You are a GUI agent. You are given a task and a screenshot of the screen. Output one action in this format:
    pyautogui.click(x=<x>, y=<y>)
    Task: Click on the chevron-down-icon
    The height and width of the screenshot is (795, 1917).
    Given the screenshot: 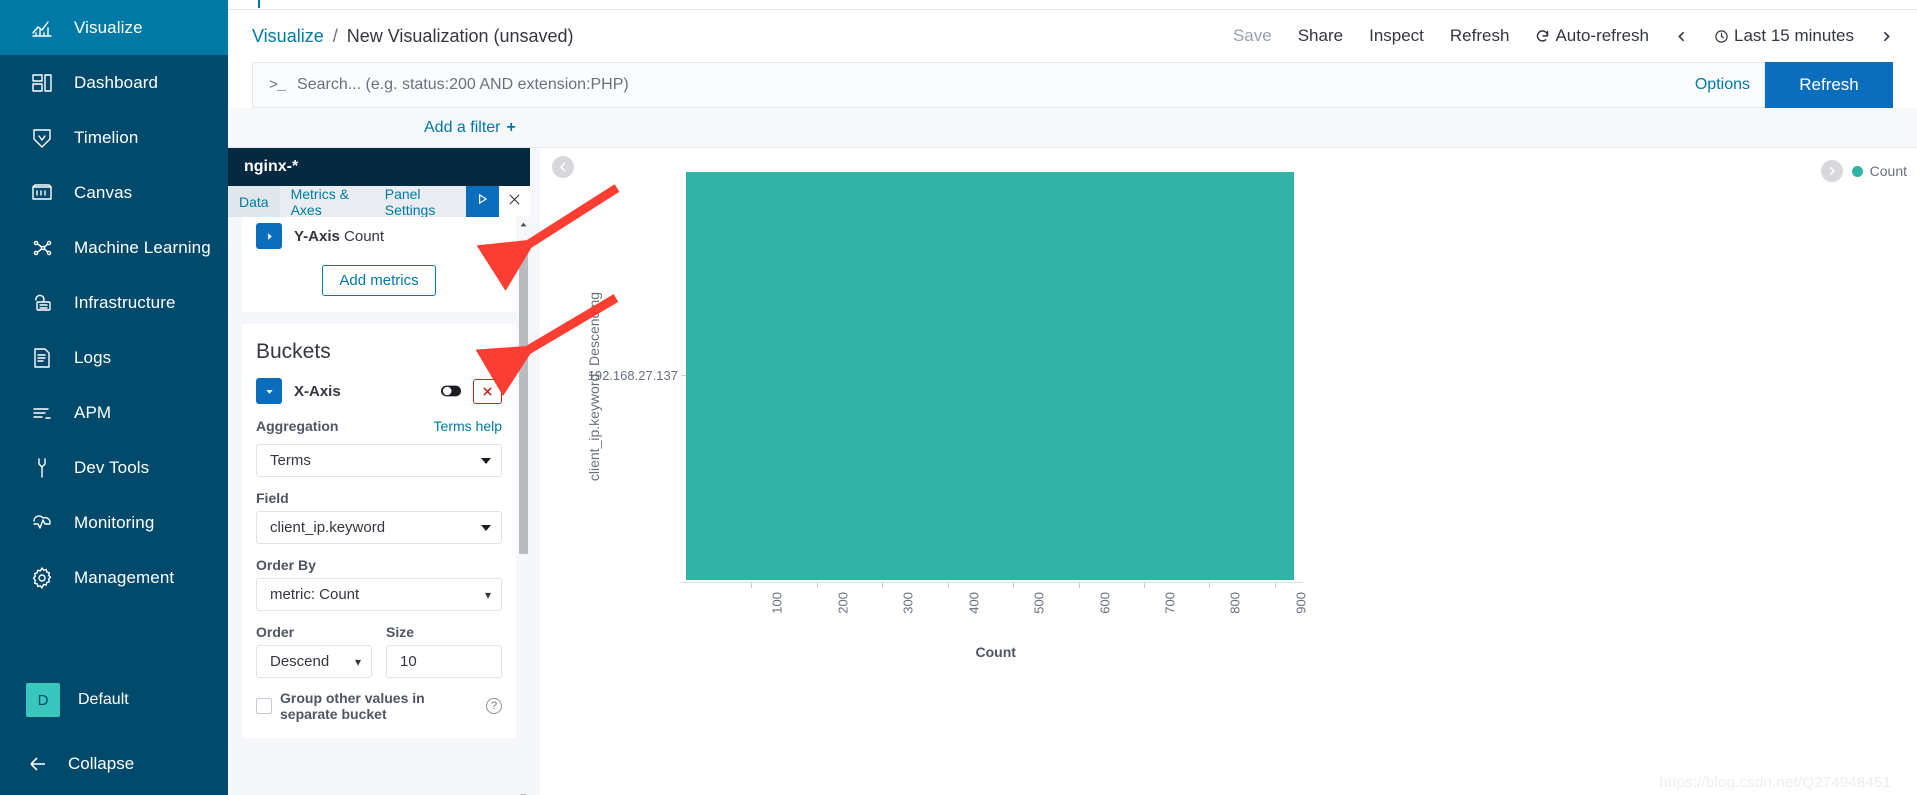 What is the action you would take?
    pyautogui.click(x=486, y=527)
    